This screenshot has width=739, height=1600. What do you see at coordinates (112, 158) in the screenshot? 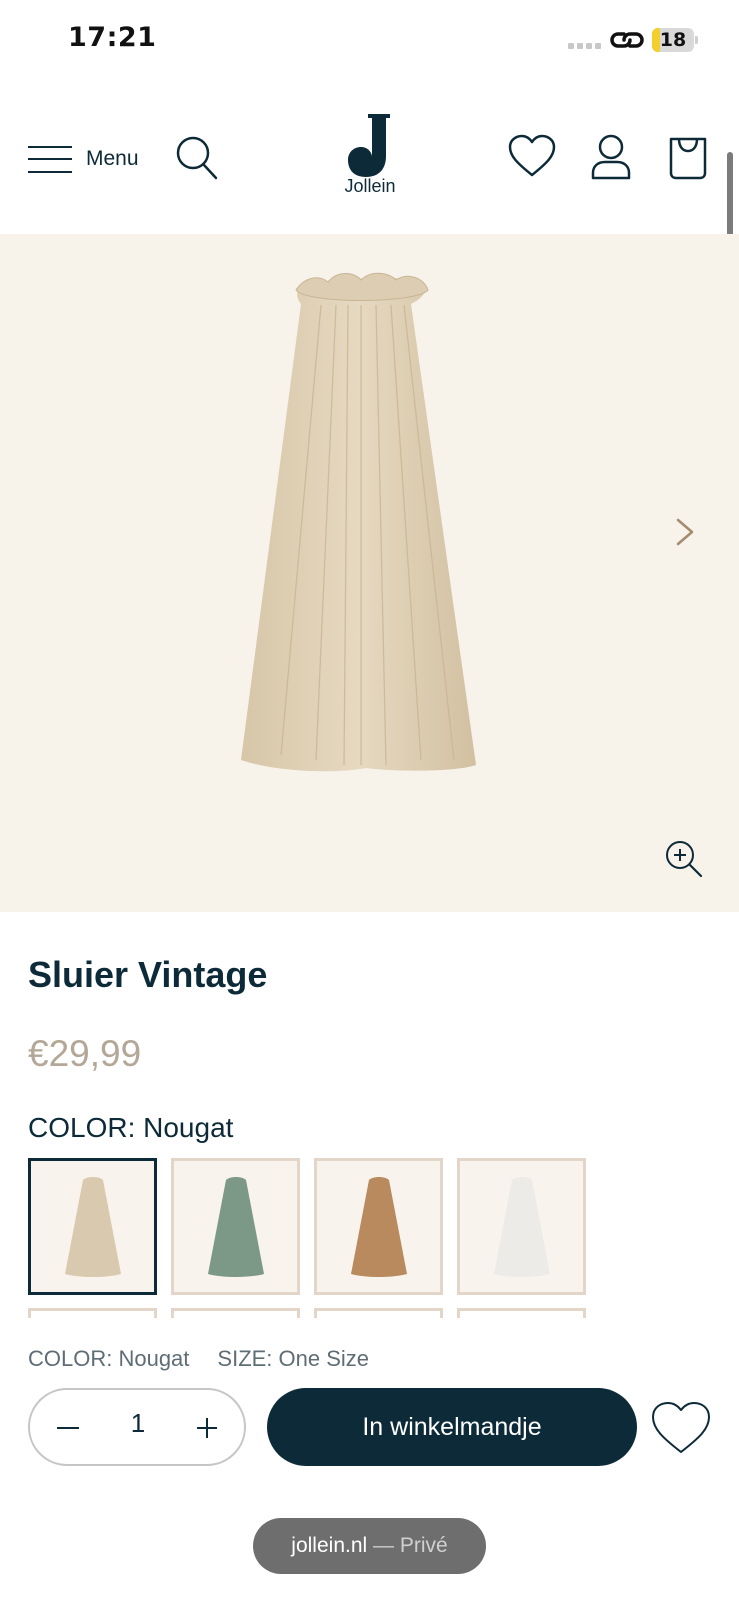
I see `menu-label: Menu` at bounding box center [112, 158].